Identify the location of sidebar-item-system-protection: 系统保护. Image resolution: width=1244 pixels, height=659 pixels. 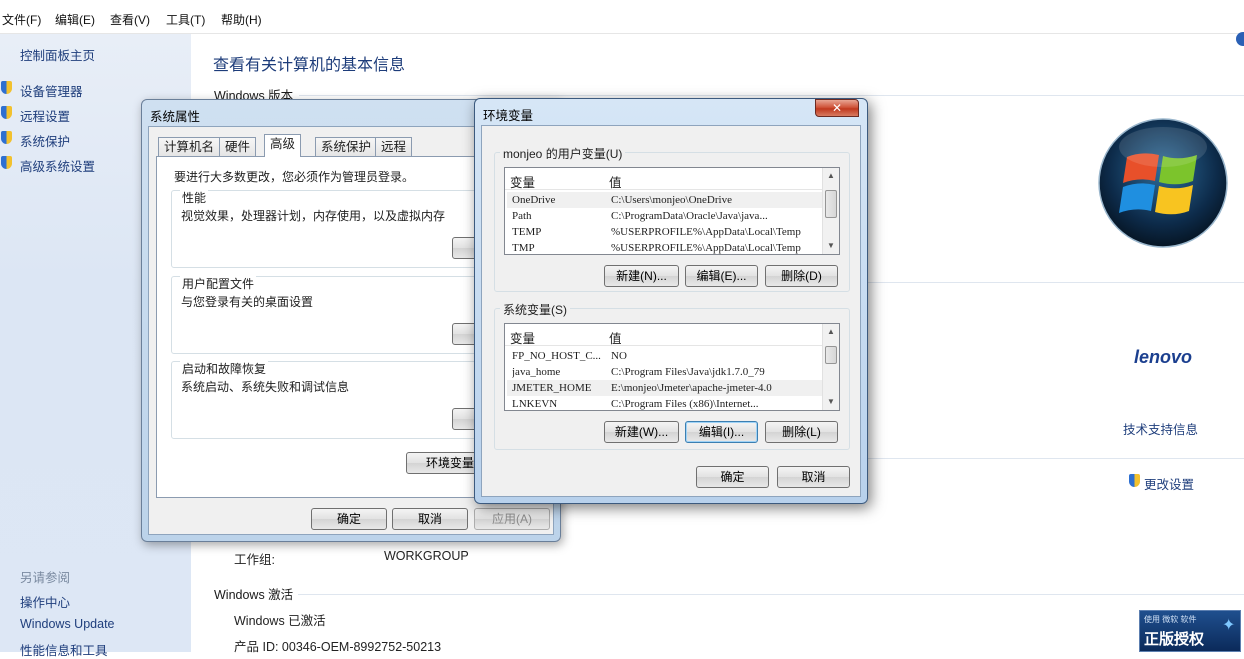
(45, 140).